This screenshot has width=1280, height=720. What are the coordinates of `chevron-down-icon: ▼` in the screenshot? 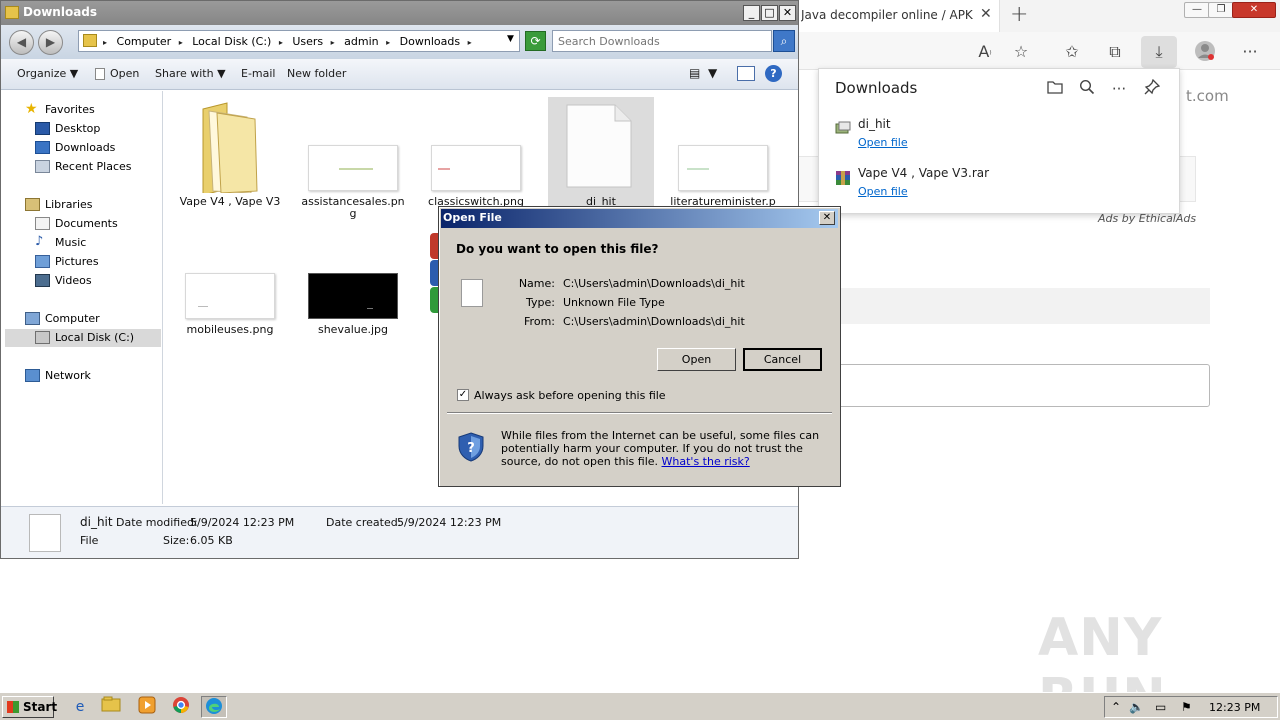 It's located at (510, 39).